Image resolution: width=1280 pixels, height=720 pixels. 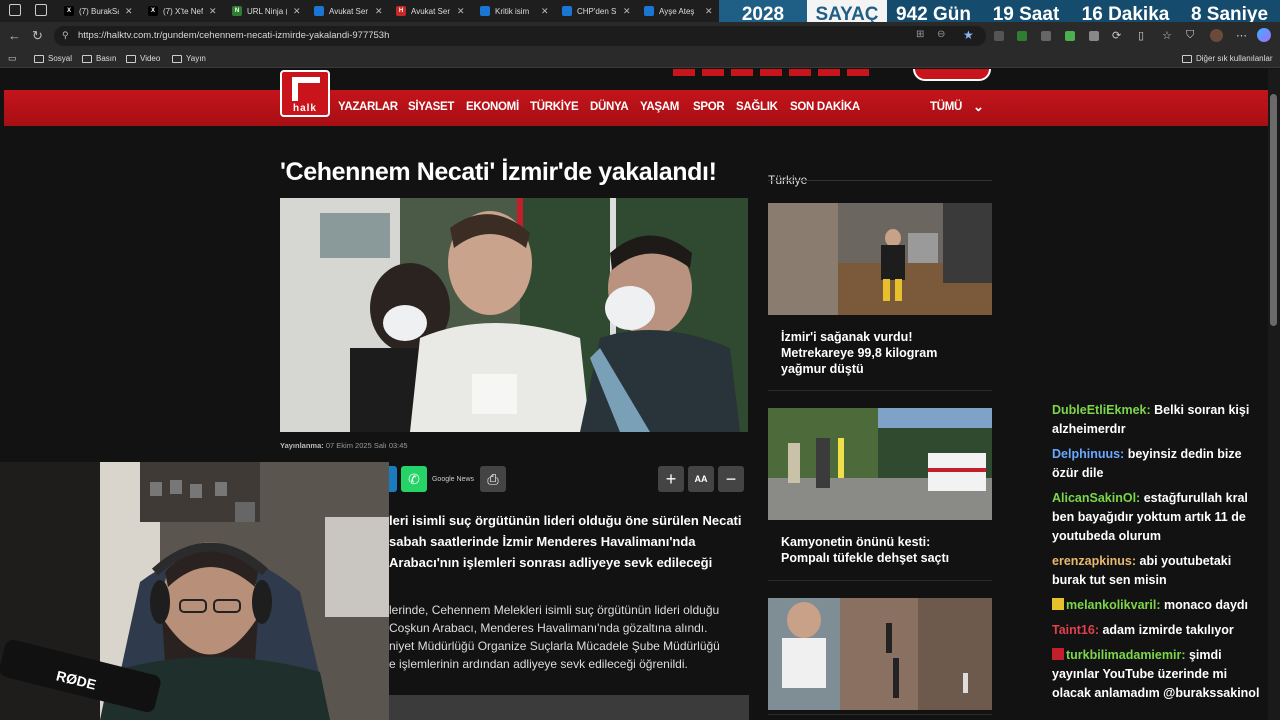 What do you see at coordinates (1241, 35) in the screenshot?
I see `more-menu-icon: ⋯` at bounding box center [1241, 35].